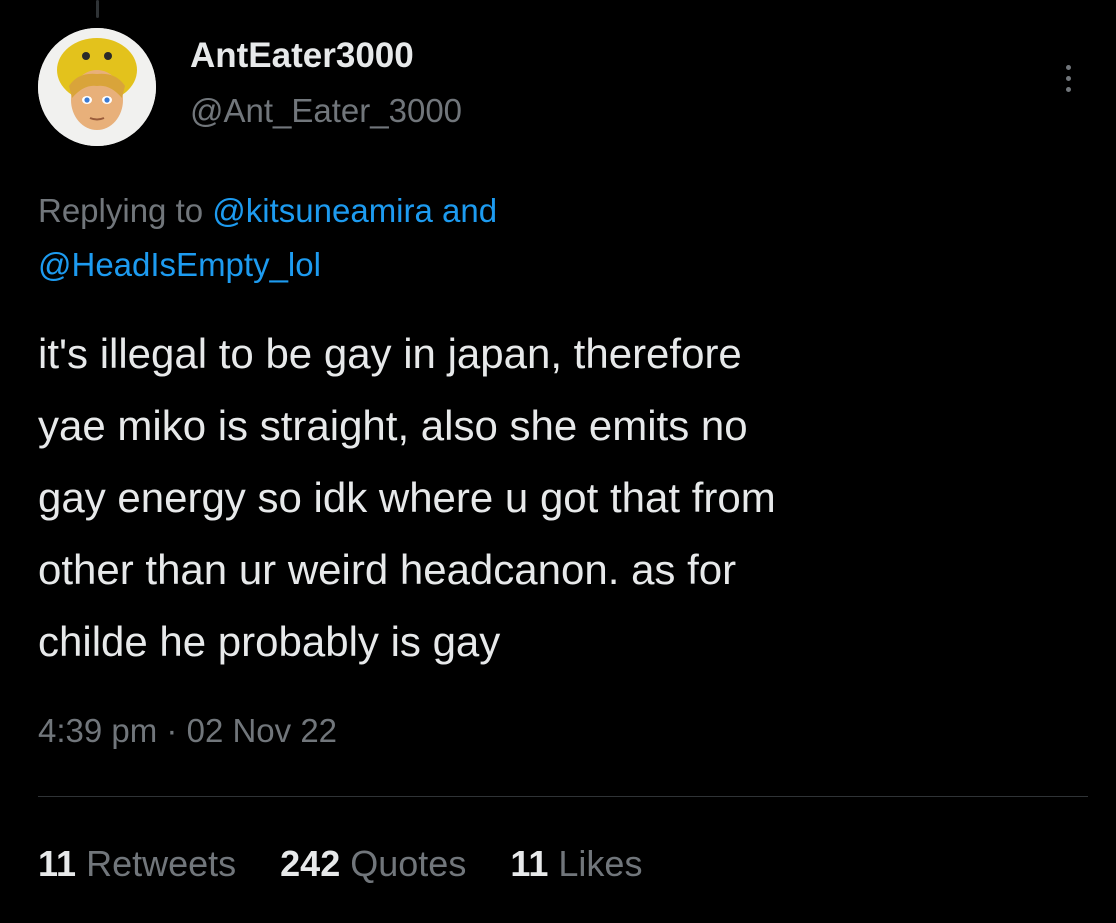 The height and width of the screenshot is (923, 1116). I want to click on quotes-label: Quotes, so click(408, 863).